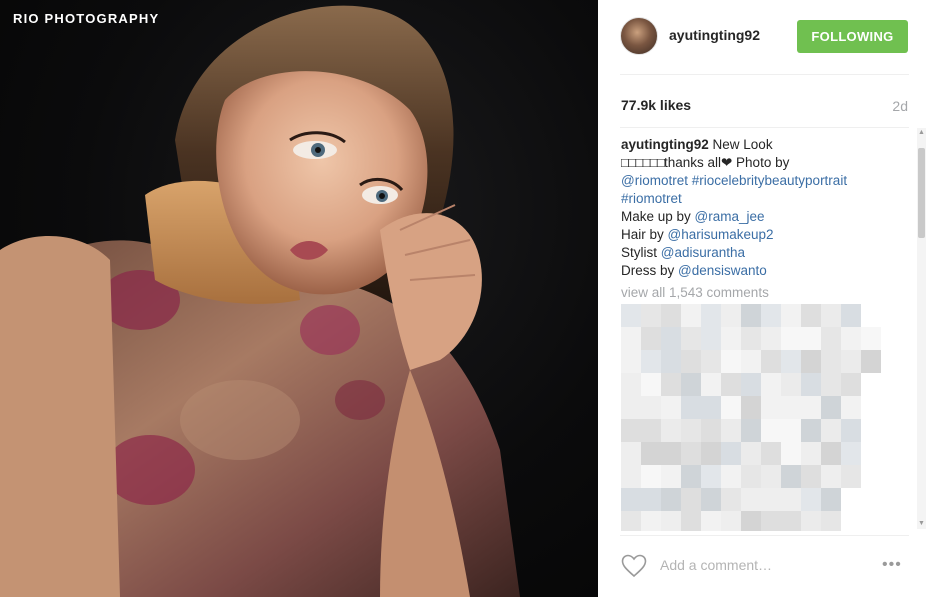  Describe the element at coordinates (643, 162) in the screenshot. I see `emoji-placeholder: □□□□□□` at that location.